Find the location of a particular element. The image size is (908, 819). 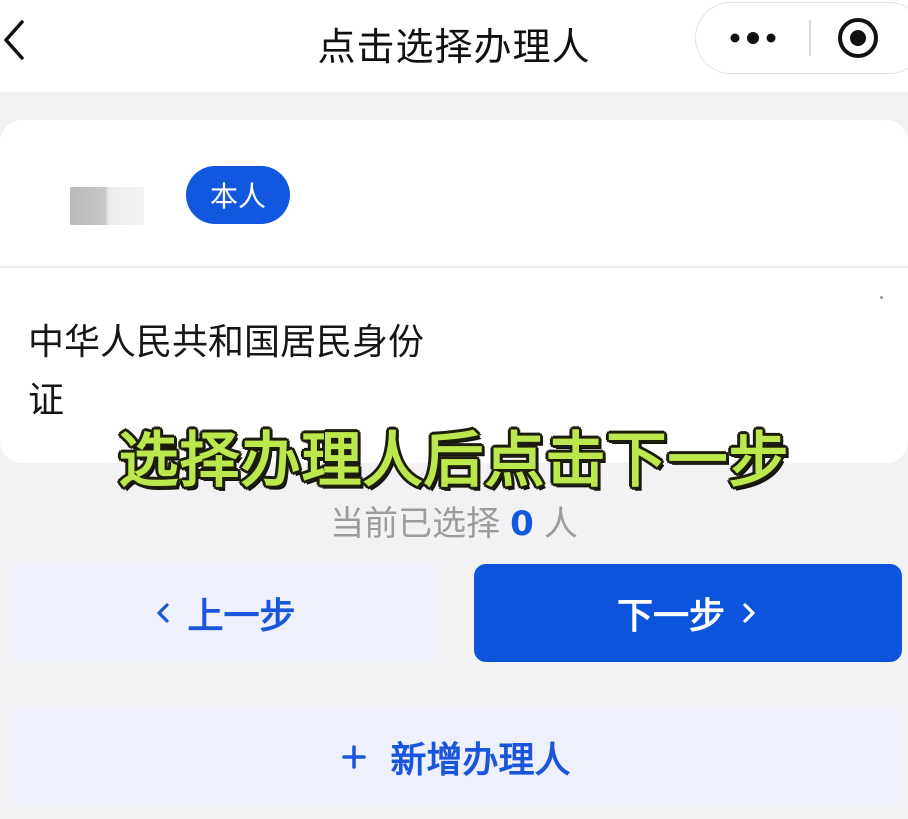

mini-program-capsule is located at coordinates (801, 38).